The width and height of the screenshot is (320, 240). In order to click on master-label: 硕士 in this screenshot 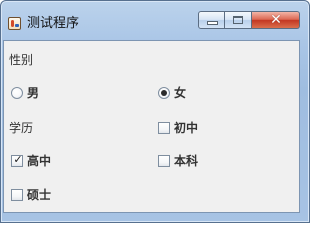, I will do `click(39, 195)`.